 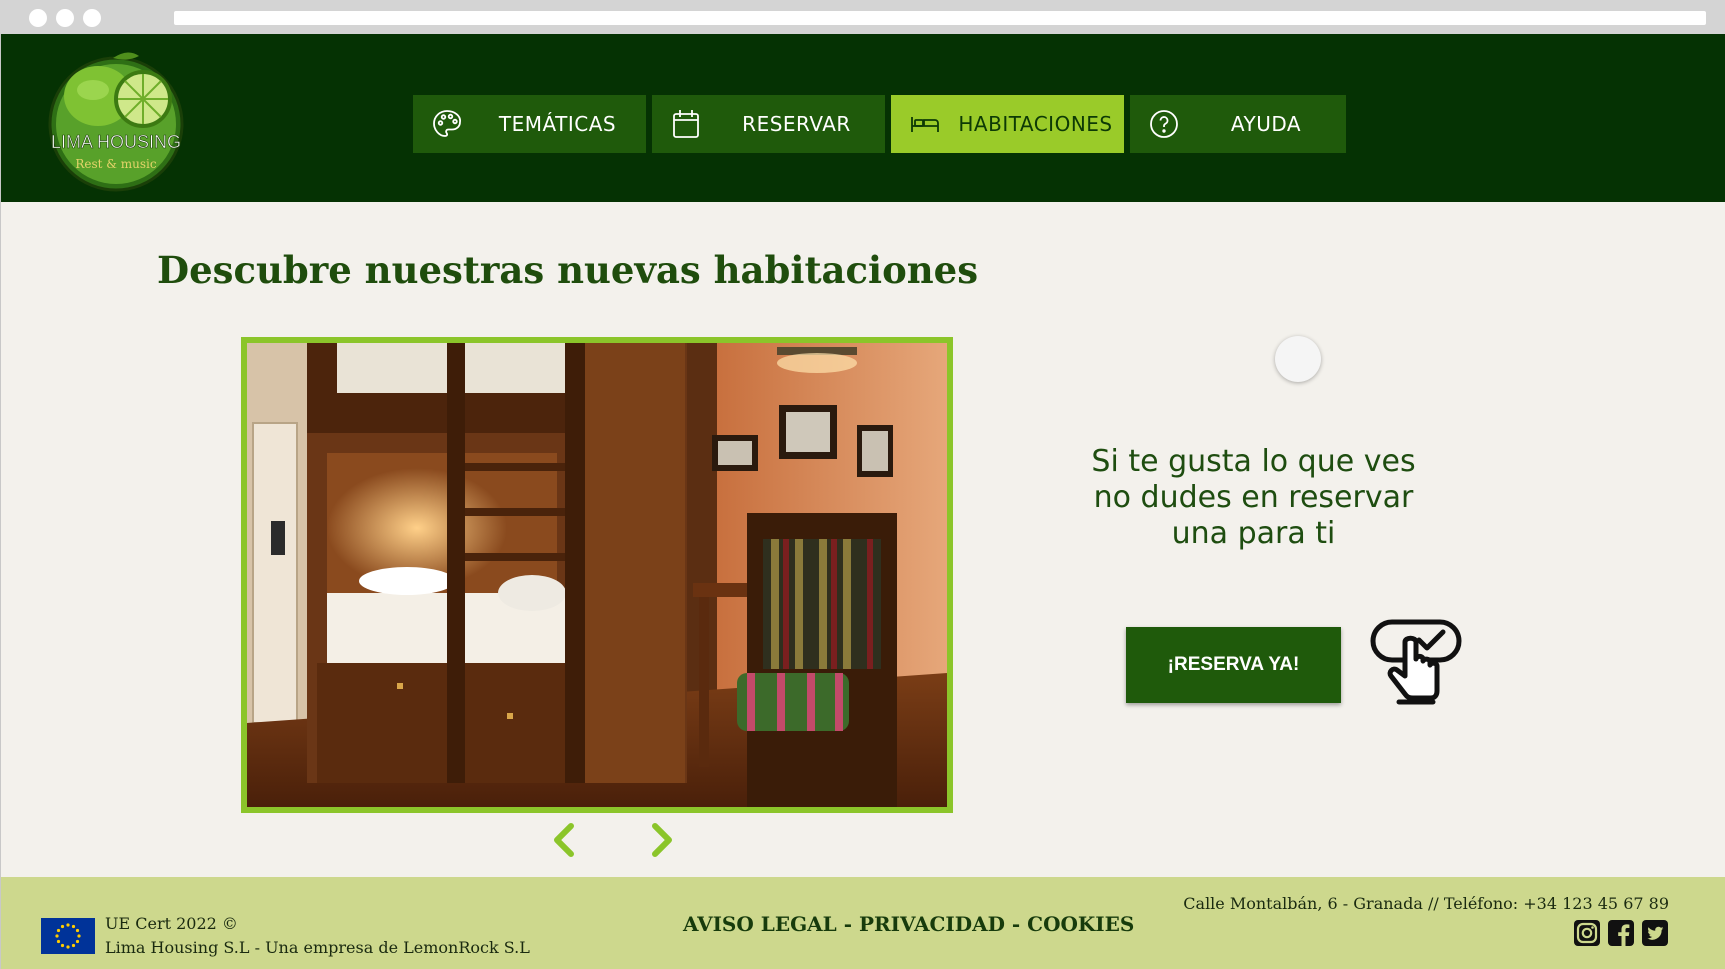 What do you see at coordinates (568, 270) in the screenshot?
I see `page-title: Descubre nuestras nuevas habitaciones` at bounding box center [568, 270].